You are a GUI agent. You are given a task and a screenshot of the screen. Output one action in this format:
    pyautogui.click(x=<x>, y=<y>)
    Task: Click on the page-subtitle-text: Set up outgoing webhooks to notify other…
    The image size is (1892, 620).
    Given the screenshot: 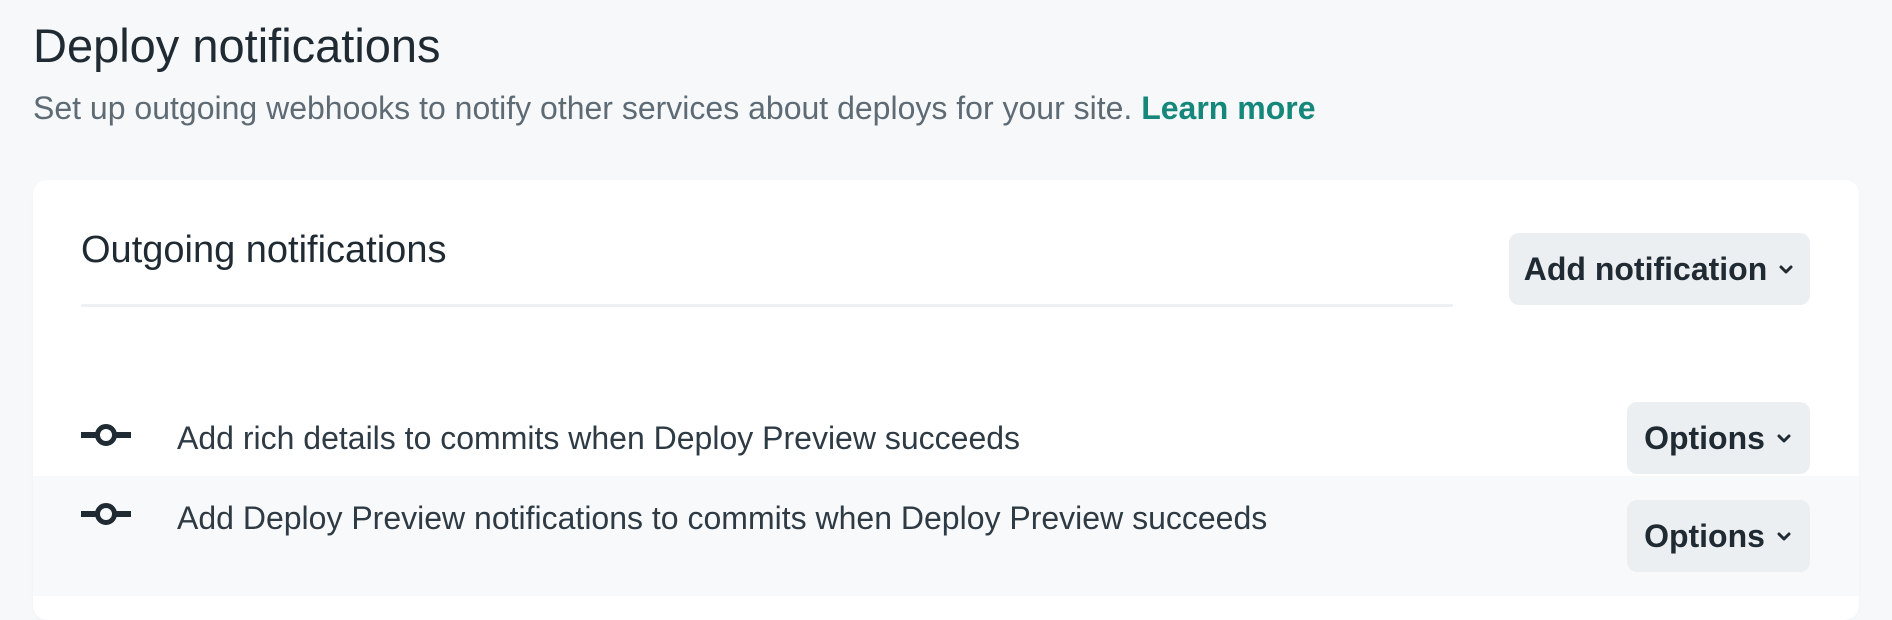 What is the action you would take?
    pyautogui.click(x=583, y=108)
    